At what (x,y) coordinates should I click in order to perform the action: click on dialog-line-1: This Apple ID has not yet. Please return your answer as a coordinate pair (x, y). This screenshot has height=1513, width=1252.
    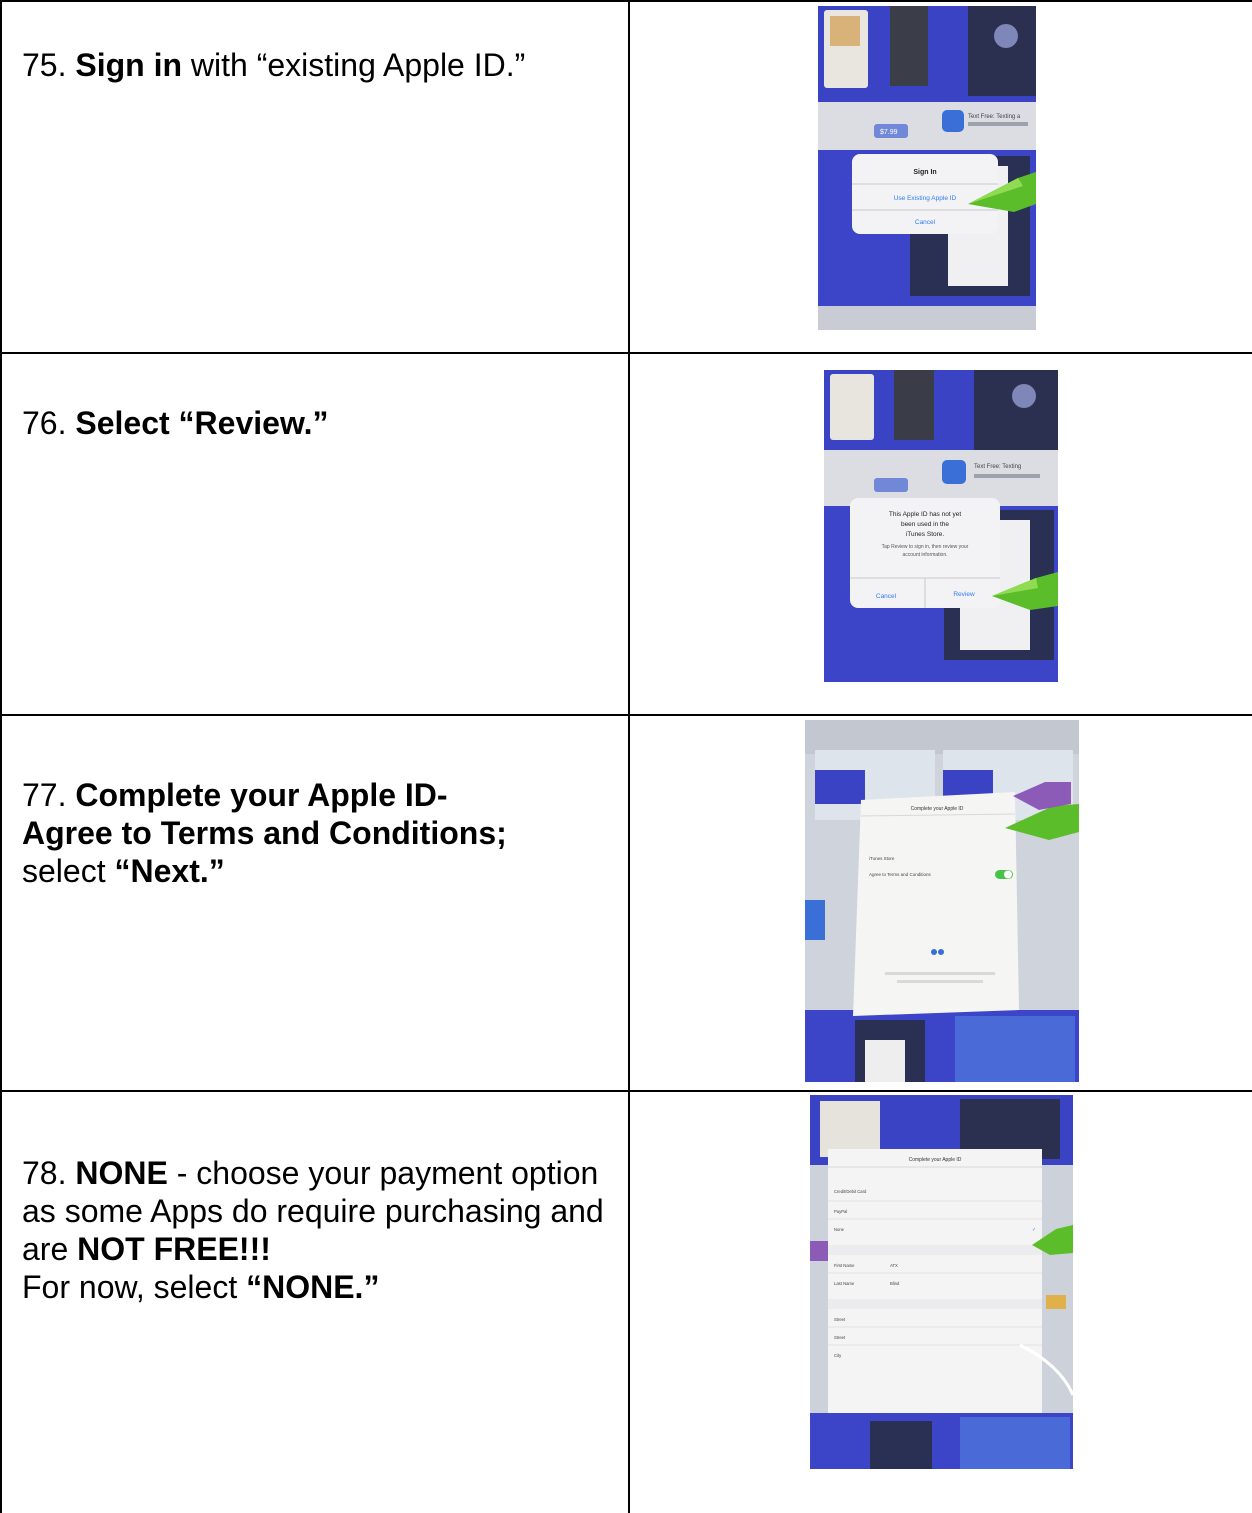
    Looking at the image, I should click on (925, 514).